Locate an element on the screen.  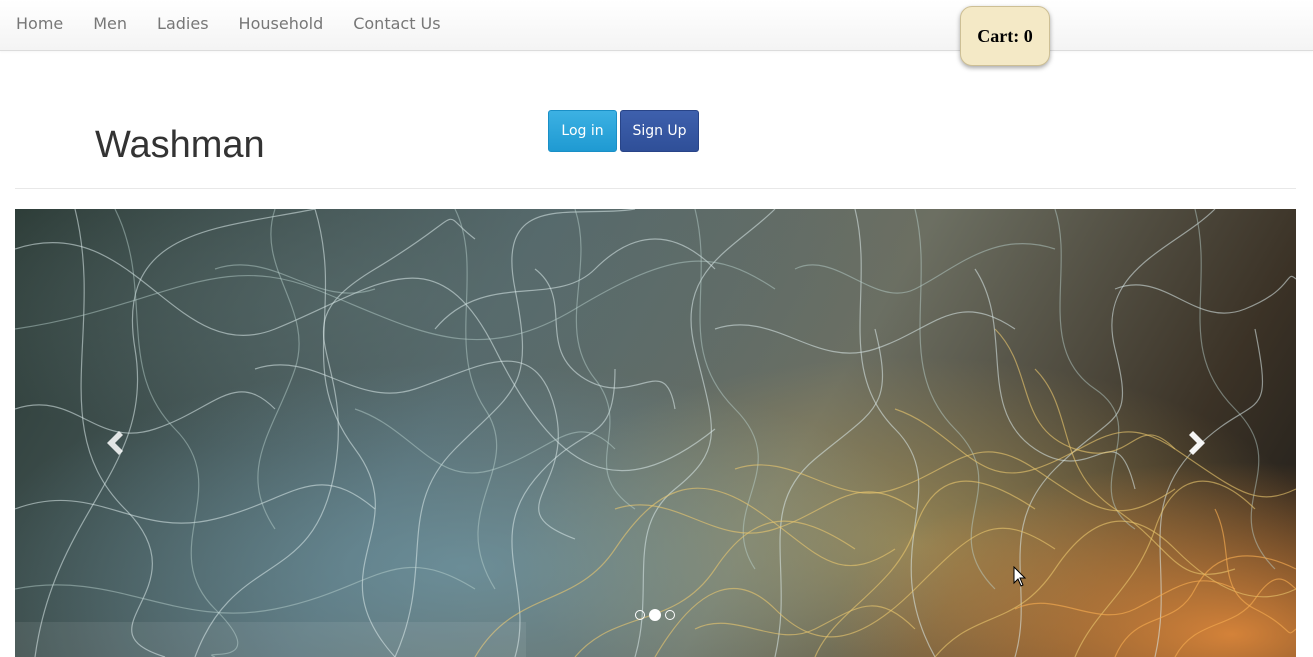
carousel-next-button is located at coordinates (1197, 443).